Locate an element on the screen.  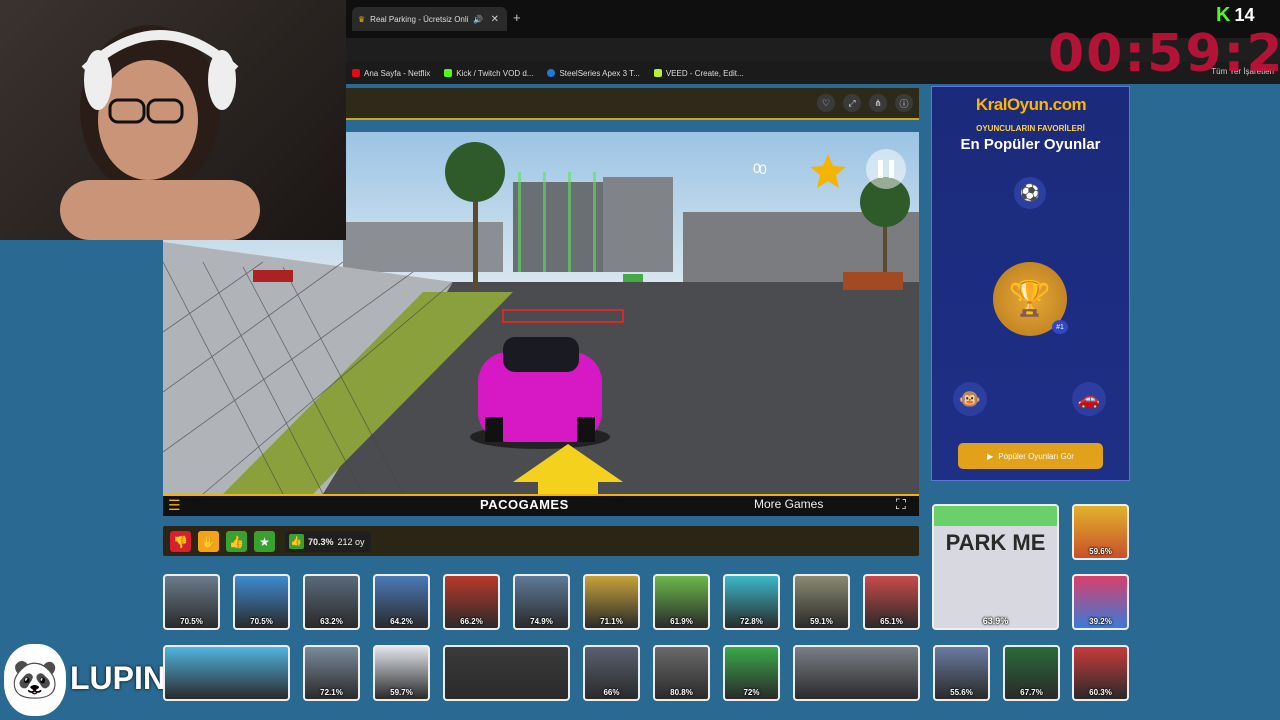
popular-games-button: ▶ Popüler Oyunları Gör is located at coordinates (1030, 456).